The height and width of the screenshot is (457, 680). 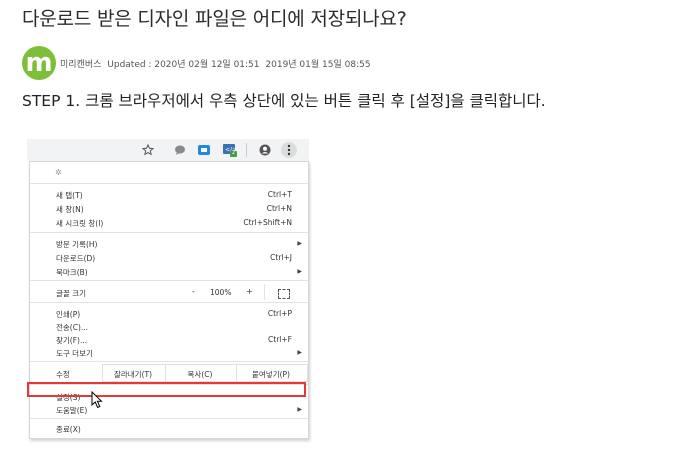 I want to click on shortcut-new-tab: Ctrl+T, so click(x=279, y=194).